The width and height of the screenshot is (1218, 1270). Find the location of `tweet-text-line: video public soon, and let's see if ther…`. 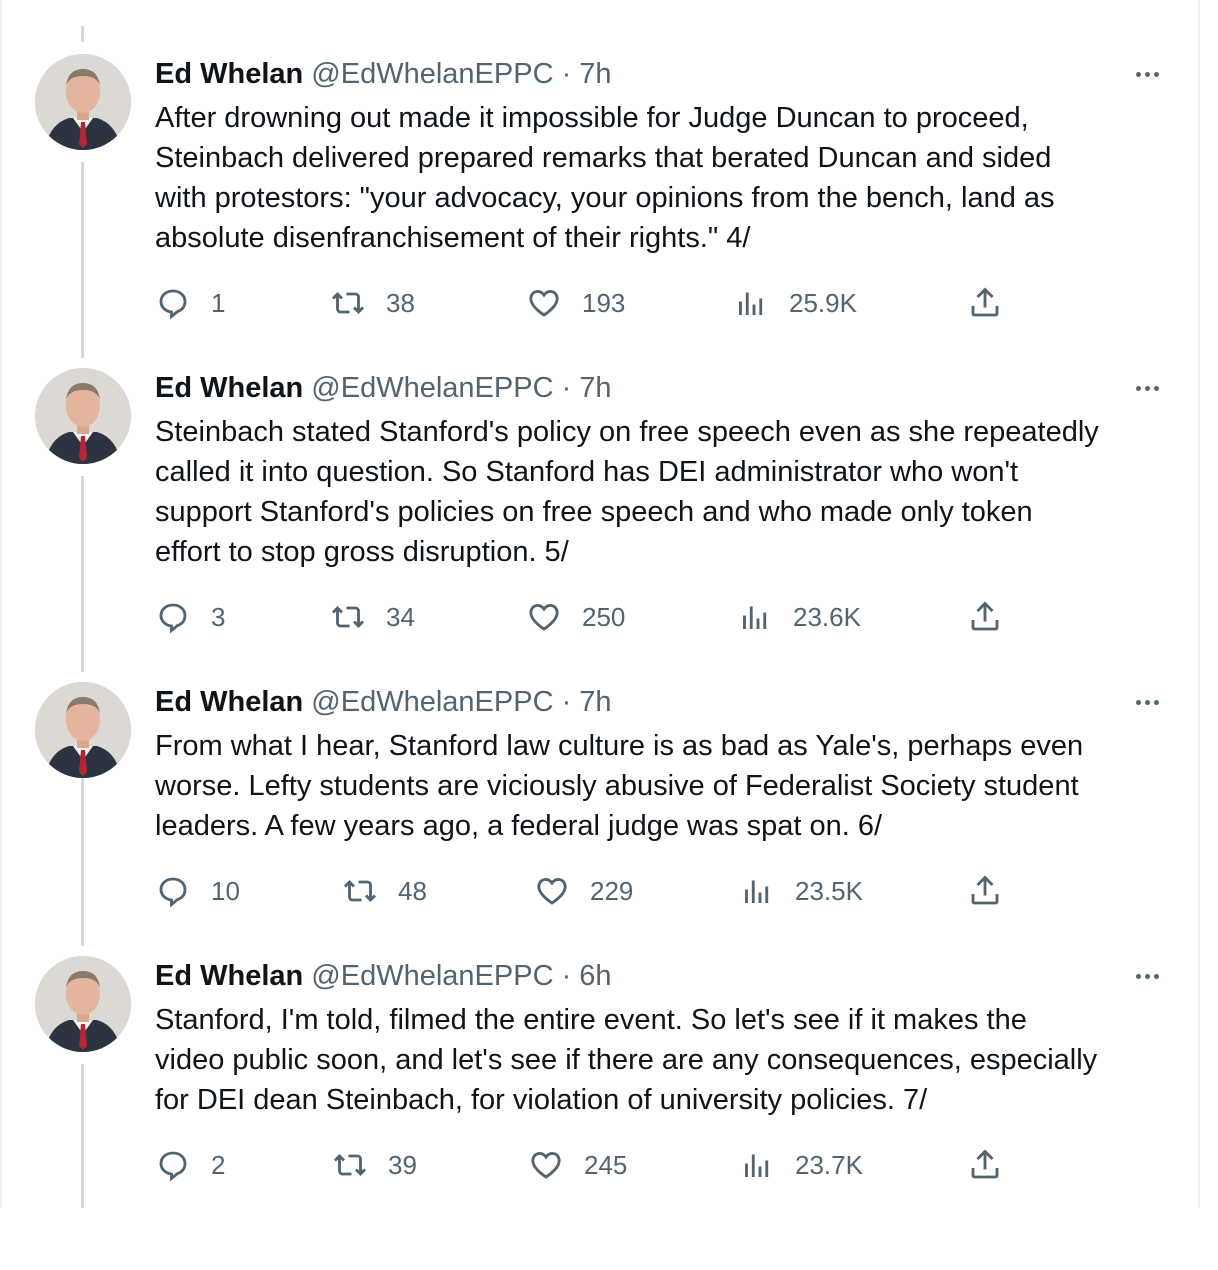

tweet-text-line: video public soon, and let's see if ther… is located at coordinates (626, 1060).